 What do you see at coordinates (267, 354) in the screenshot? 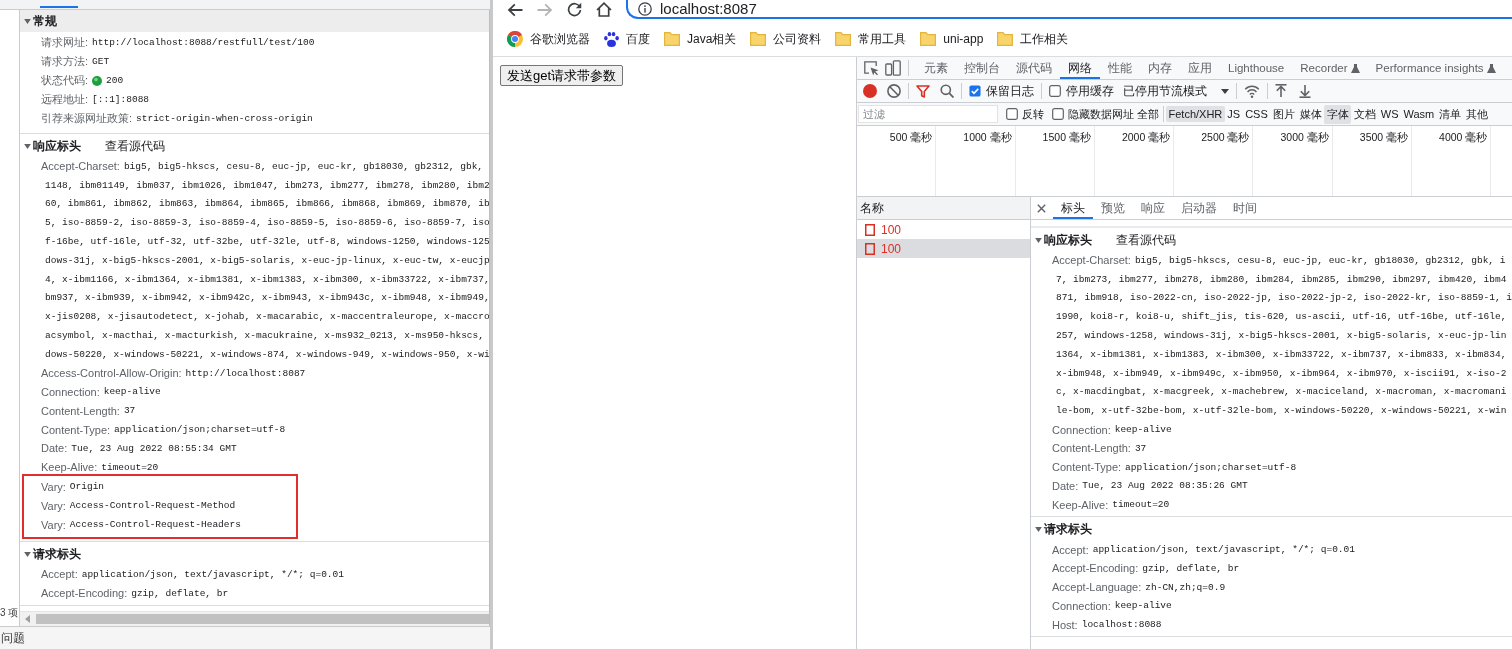
I see `header-value: dows-50220, x-windows-50221, x-windows-874, x-windows-949, x-windows-950, x-wi` at bounding box center [267, 354].